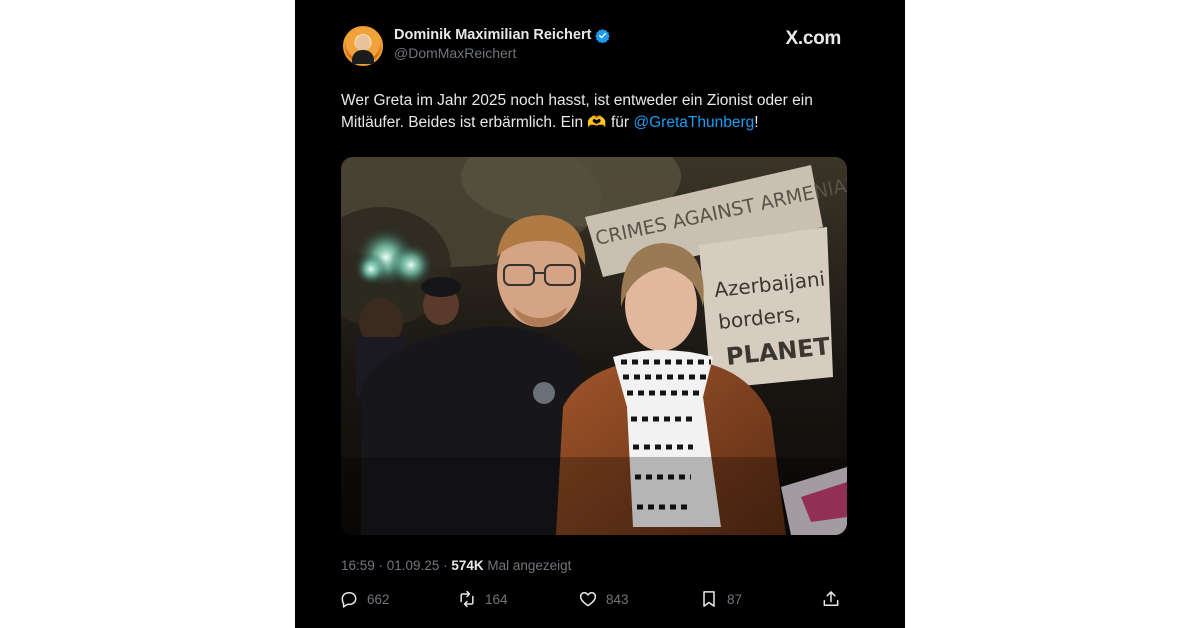 Image resolution: width=1200 pixels, height=628 pixels. What do you see at coordinates (603, 35) in the screenshot?
I see `verified-badge-icon` at bounding box center [603, 35].